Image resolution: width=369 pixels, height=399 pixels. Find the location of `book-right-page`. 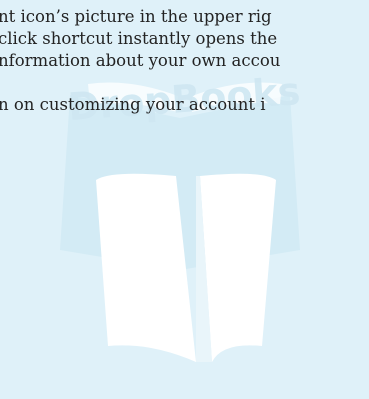

book-right-page is located at coordinates (238, 267).